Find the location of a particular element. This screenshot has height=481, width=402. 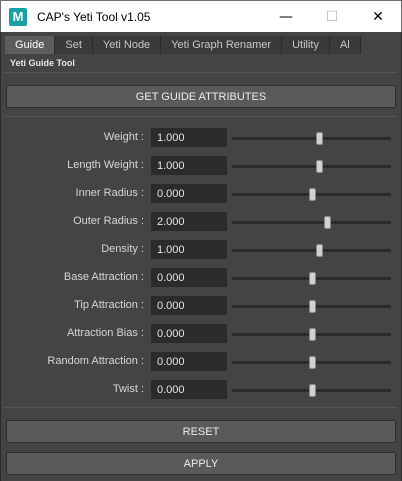

section-title: Yeti Guide Tool is located at coordinates (42, 63).